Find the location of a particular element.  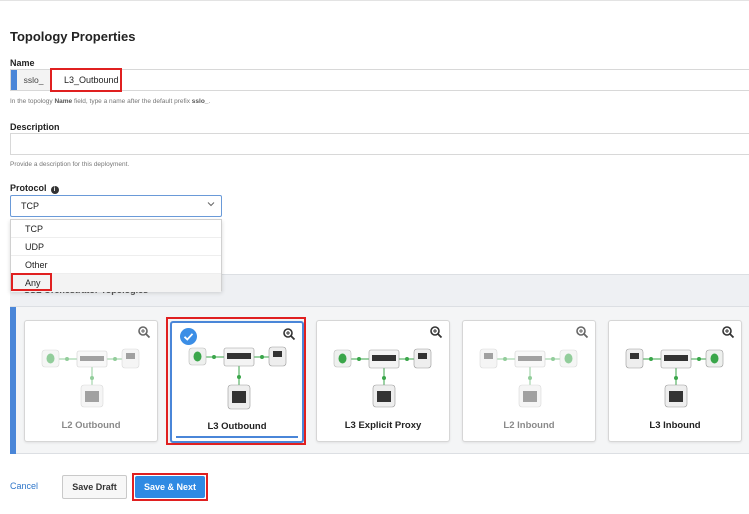

name-label: Name is located at coordinates (22, 63).